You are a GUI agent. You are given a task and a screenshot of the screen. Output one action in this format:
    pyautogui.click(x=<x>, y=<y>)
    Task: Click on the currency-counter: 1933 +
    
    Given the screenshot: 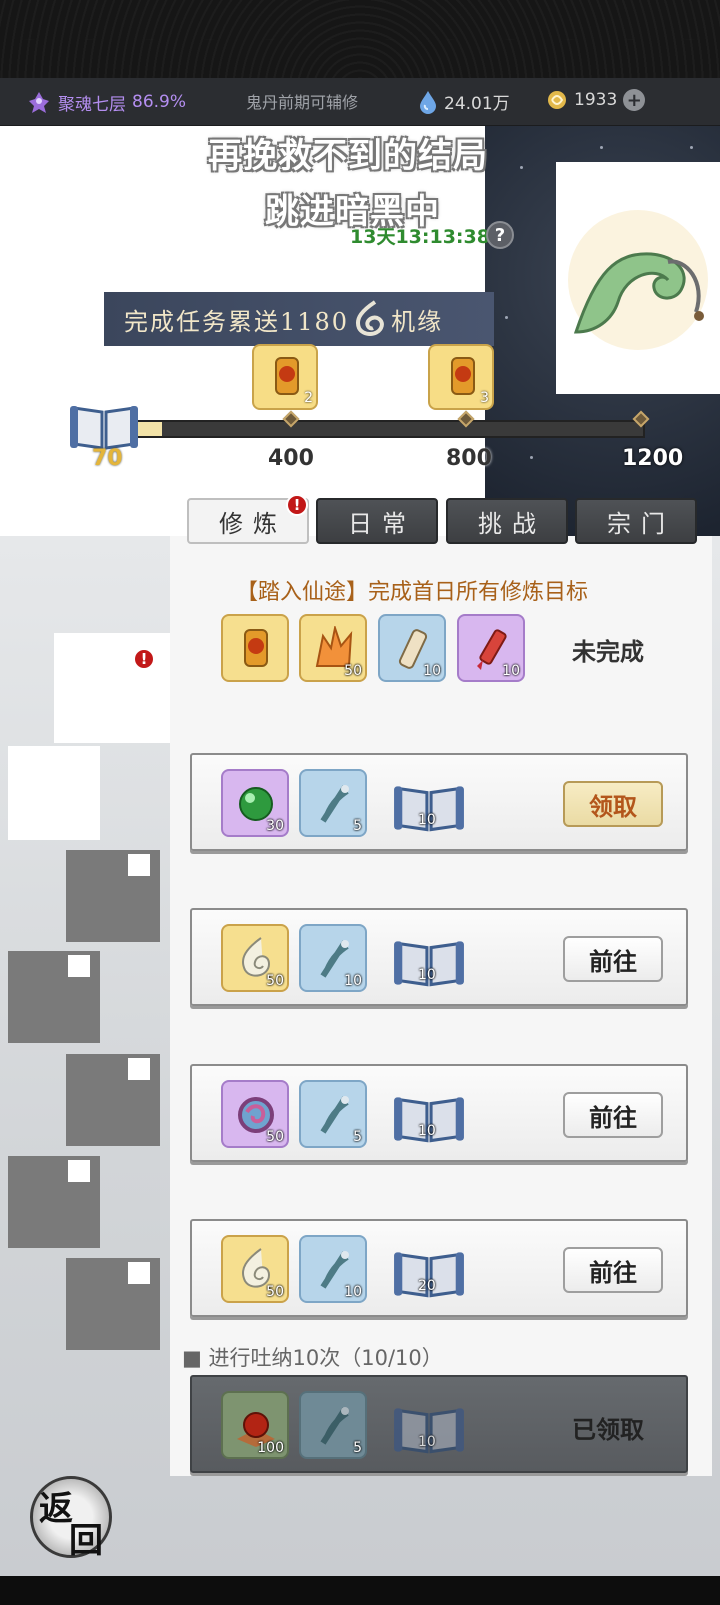 What is the action you would take?
    pyautogui.click(x=596, y=100)
    